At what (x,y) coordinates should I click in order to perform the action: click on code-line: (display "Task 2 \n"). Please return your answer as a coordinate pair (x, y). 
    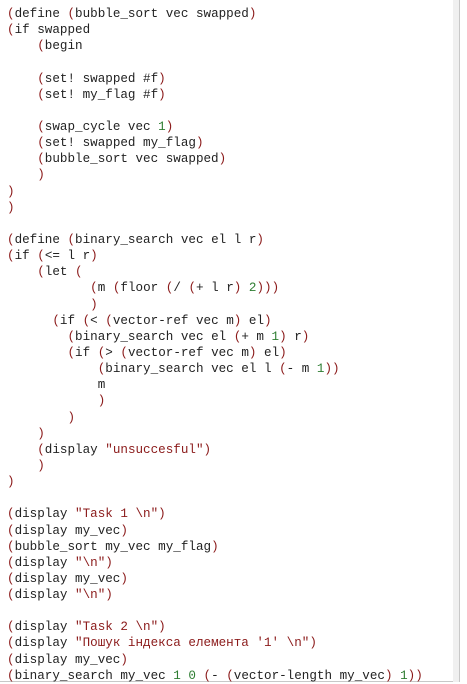
    Looking at the image, I should click on (233, 627).